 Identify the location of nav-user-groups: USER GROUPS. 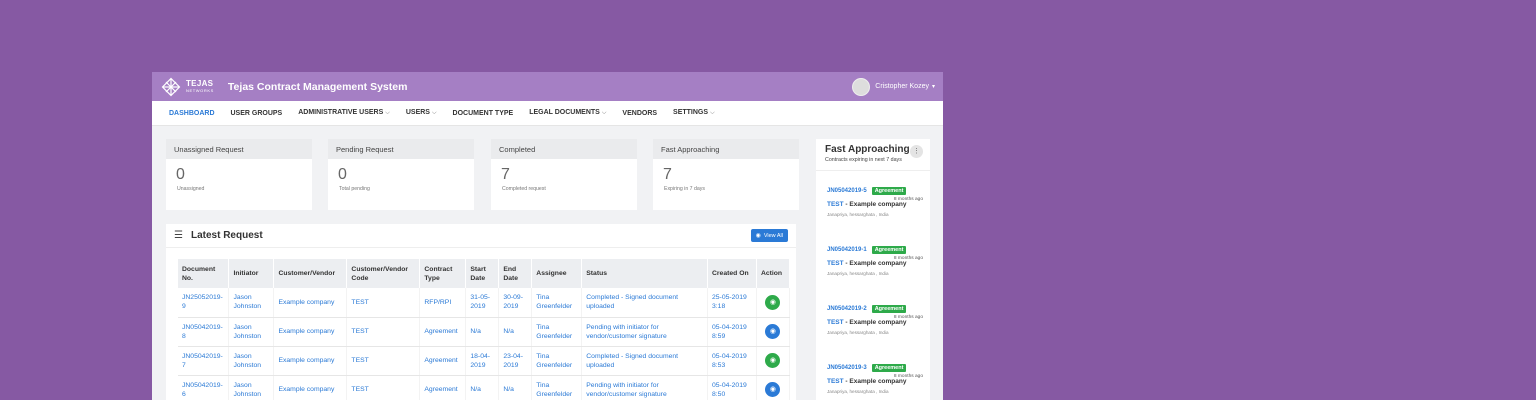
(257, 113).